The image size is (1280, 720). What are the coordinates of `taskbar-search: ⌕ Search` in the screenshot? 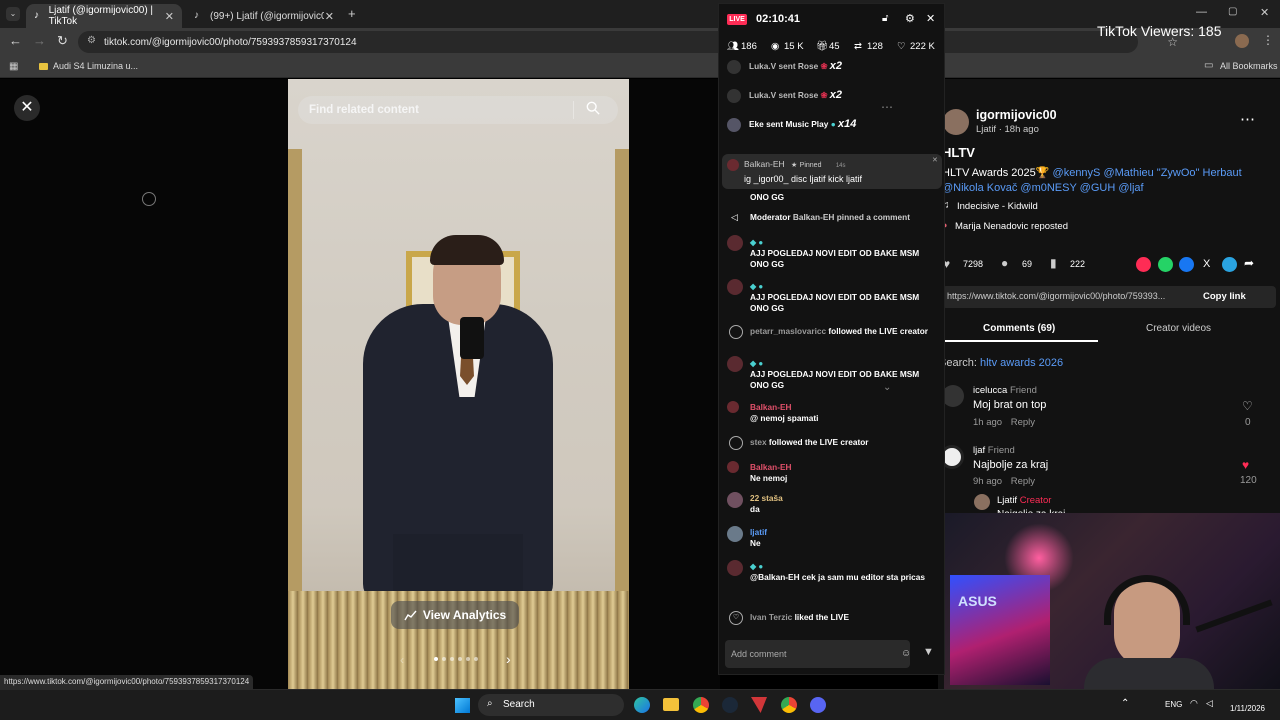 It's located at (551, 705).